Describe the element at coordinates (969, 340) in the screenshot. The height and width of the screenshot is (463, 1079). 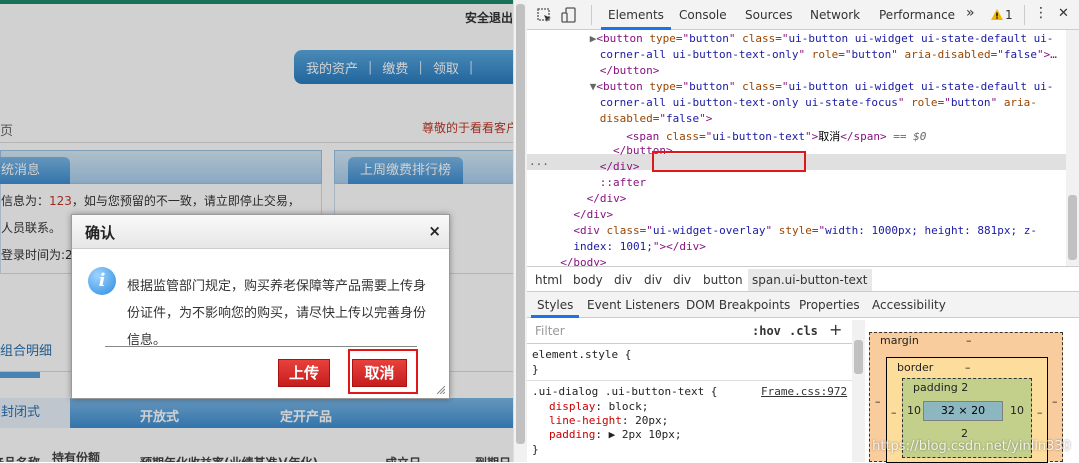
I see `margin-top-value: –` at that location.